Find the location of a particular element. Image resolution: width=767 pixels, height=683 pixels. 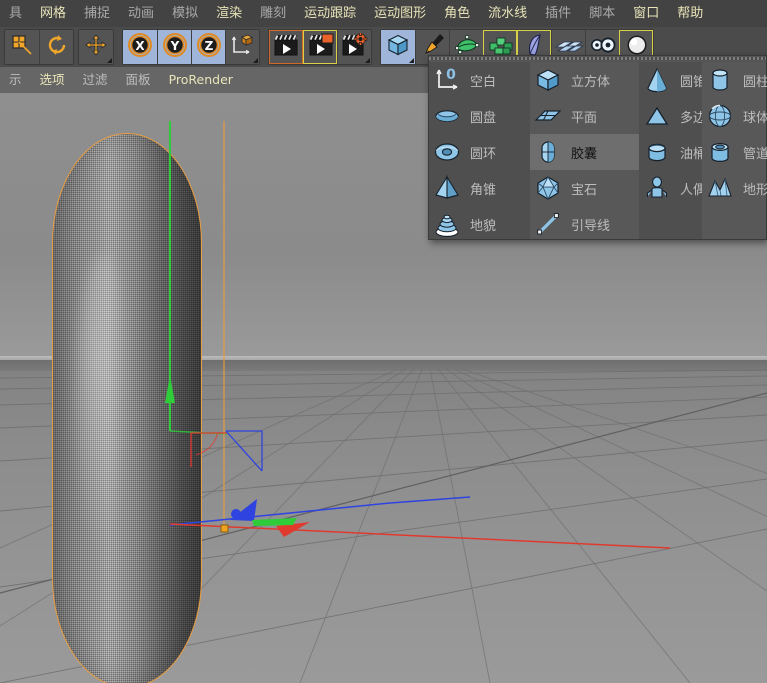

palette-item-cylinder: 圆柱 is located at coordinates (734, 80).